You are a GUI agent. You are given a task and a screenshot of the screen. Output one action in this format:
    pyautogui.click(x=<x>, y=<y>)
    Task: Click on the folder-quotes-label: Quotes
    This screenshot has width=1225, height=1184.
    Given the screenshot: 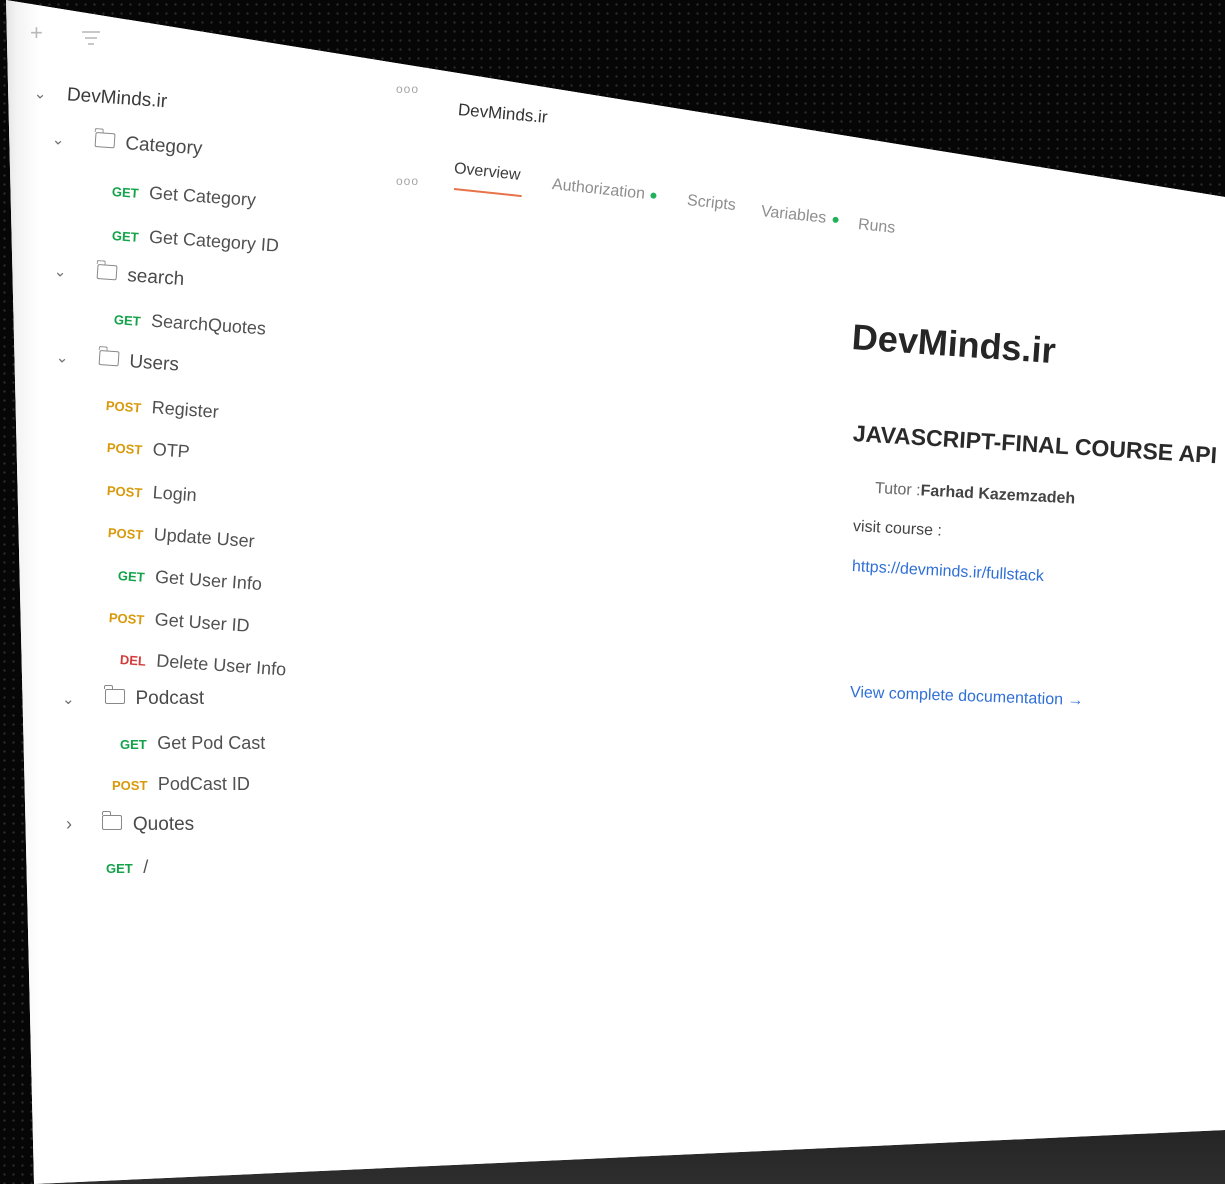 What is the action you would take?
    pyautogui.click(x=163, y=824)
    